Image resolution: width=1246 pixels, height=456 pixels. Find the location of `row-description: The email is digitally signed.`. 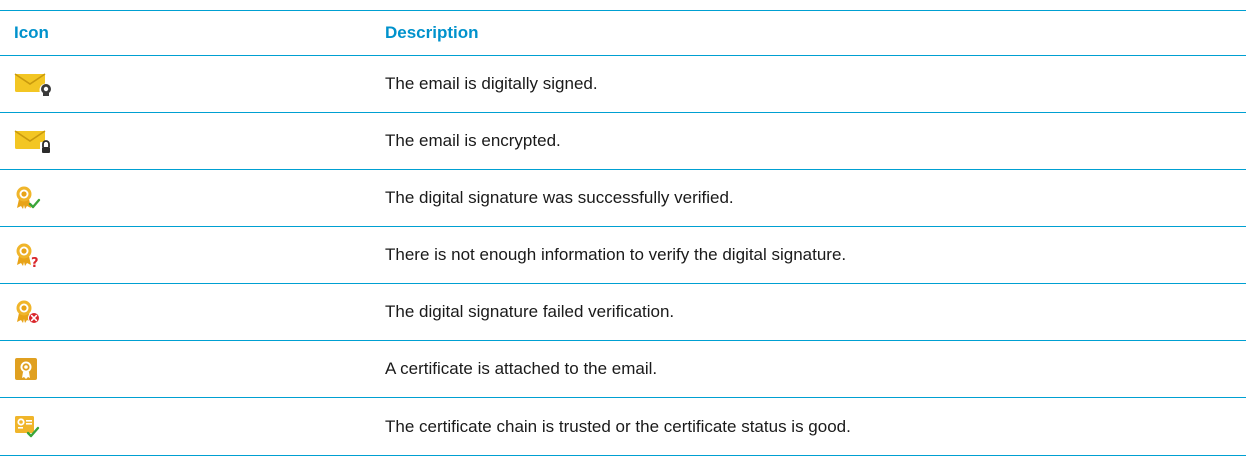

row-description: The email is digitally signed. is located at coordinates (491, 83).